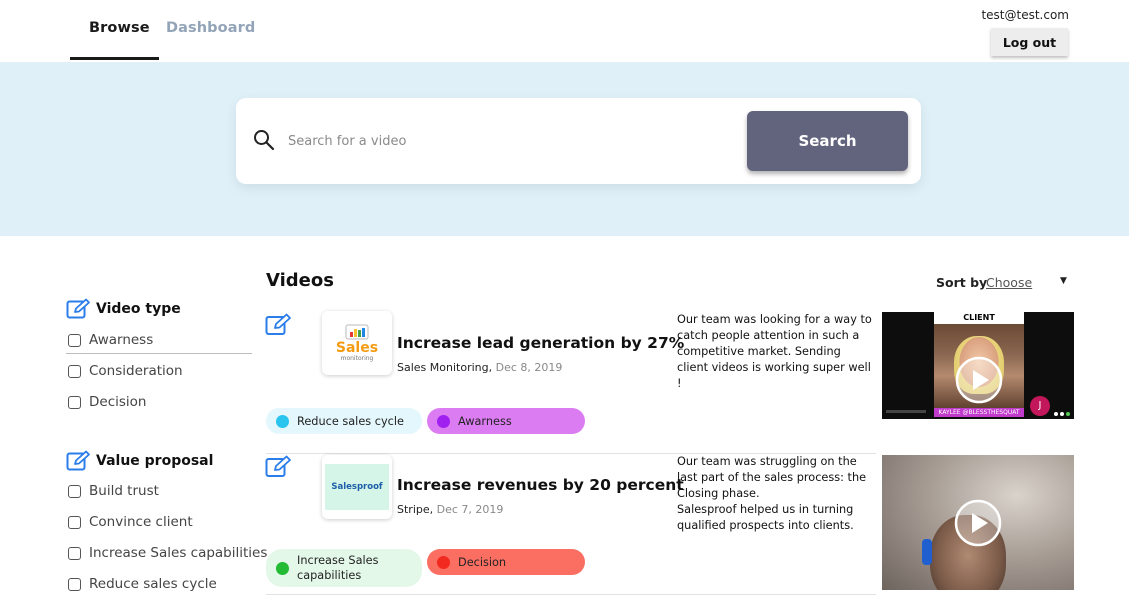 Image resolution: width=1129 pixels, height=600 pixels. Describe the element at coordinates (124, 491) in the screenshot. I see `filter-option-label: Build trust` at that location.